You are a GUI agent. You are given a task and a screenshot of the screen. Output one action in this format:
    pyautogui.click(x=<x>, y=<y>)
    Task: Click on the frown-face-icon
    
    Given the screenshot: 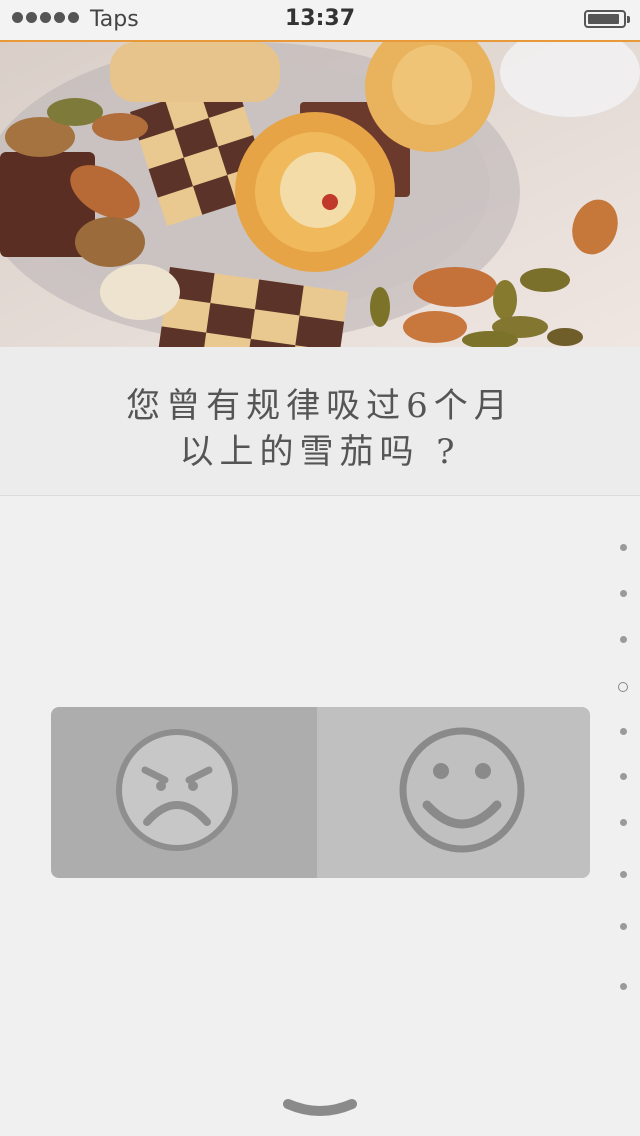 What is the action you would take?
    pyautogui.click(x=177, y=790)
    